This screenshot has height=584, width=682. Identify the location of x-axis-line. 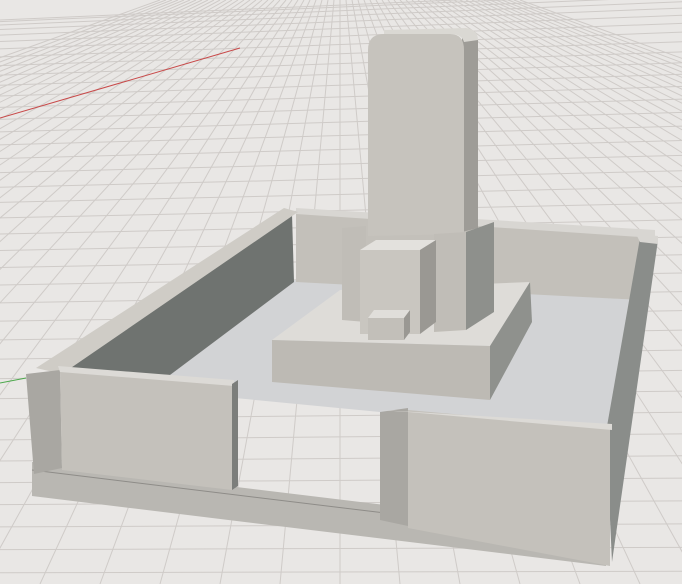
(120, 83).